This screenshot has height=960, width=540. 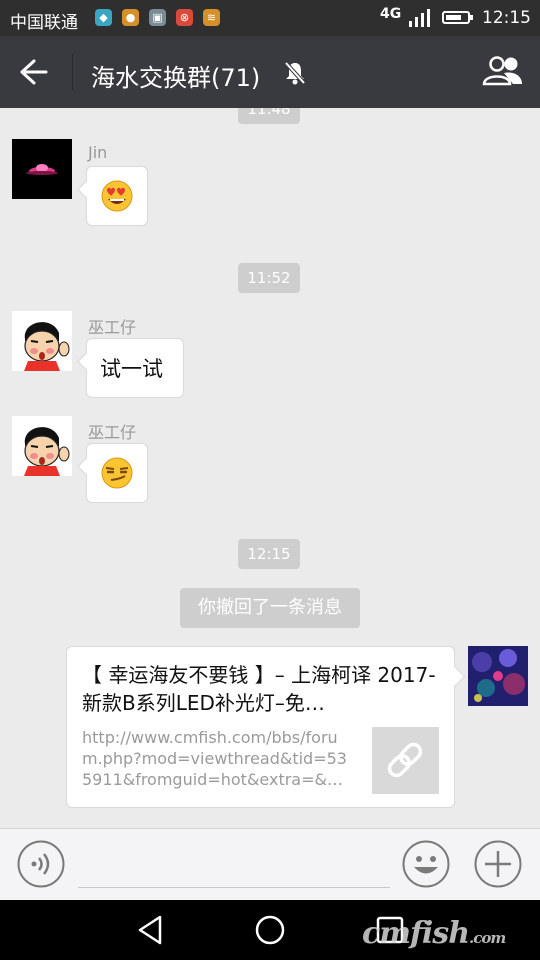 What do you see at coordinates (117, 196) in the screenshot?
I see `heart-eyes-emoji-icon` at bounding box center [117, 196].